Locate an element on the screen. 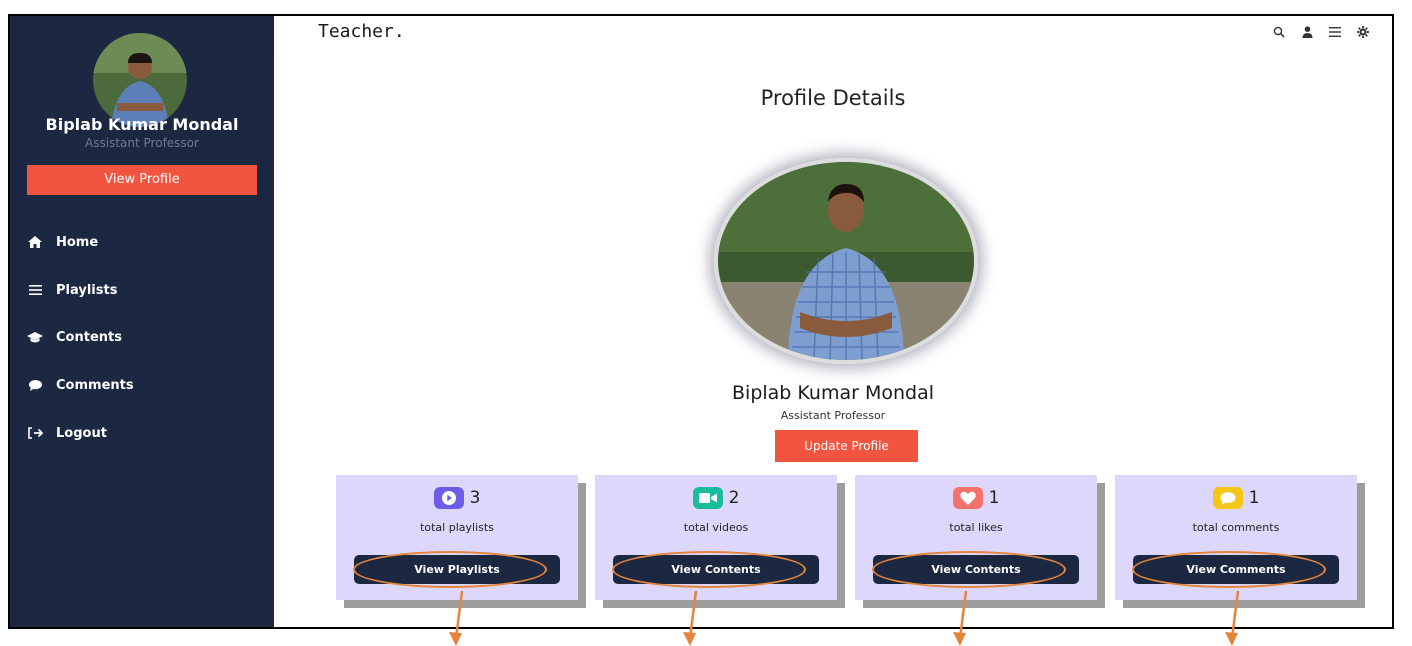 The image size is (1412, 646). update-profile-button: Update Profile is located at coordinates (846, 446).